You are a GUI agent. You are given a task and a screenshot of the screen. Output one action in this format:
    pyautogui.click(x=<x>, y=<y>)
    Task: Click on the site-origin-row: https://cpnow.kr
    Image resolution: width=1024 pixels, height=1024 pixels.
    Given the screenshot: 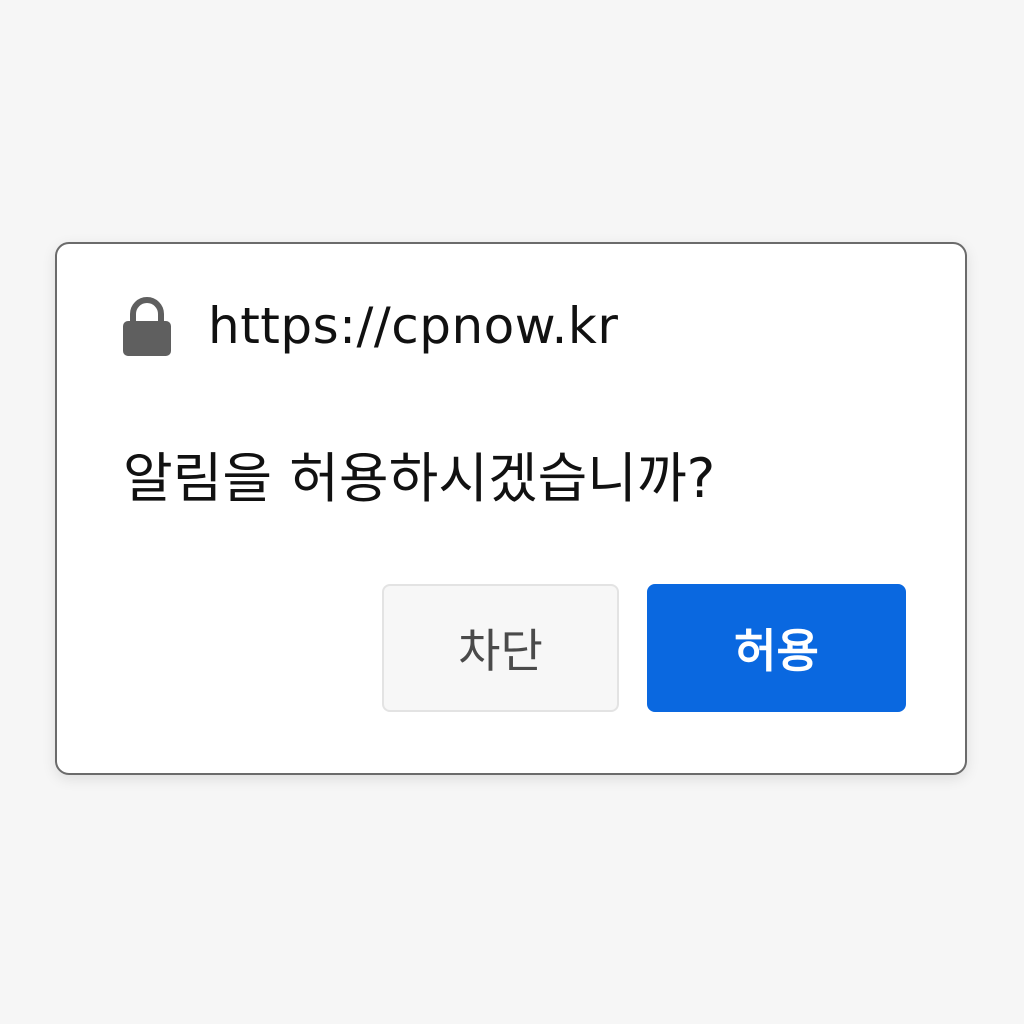 What is the action you would take?
    pyautogui.click(x=370, y=326)
    